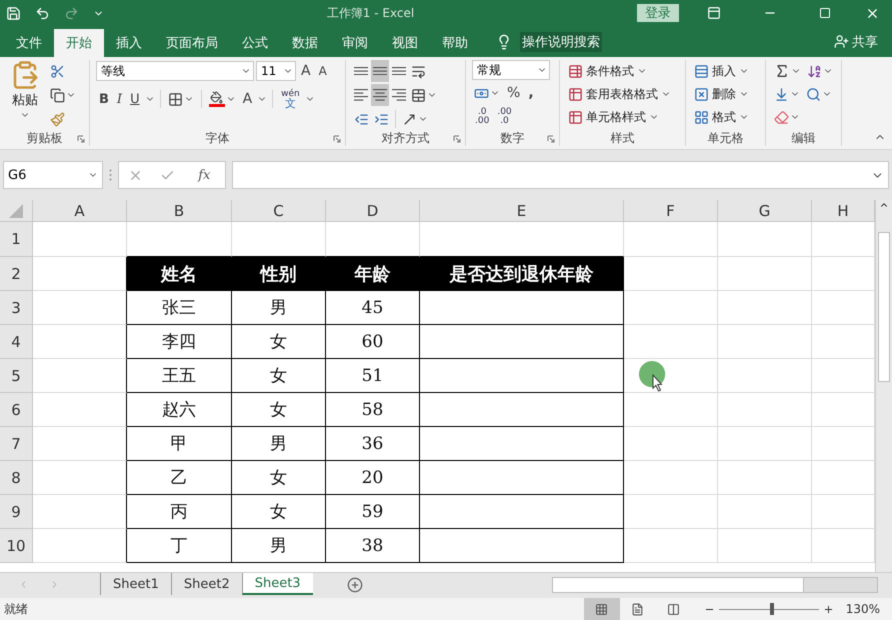 This screenshot has height=620, width=892. Describe the element at coordinates (179, 211) in the screenshot. I see `column-header: B` at that location.